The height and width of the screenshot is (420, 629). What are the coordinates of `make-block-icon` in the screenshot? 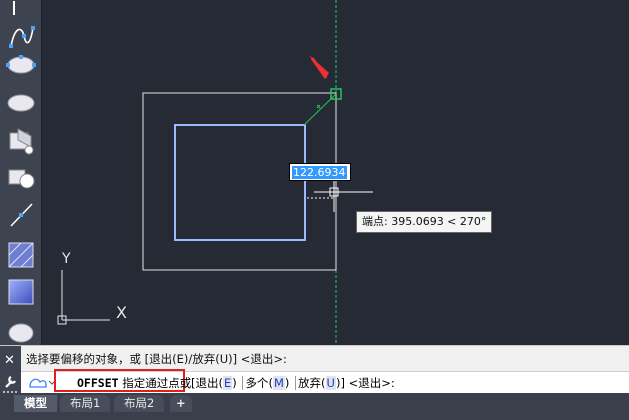 It's located at (20, 179).